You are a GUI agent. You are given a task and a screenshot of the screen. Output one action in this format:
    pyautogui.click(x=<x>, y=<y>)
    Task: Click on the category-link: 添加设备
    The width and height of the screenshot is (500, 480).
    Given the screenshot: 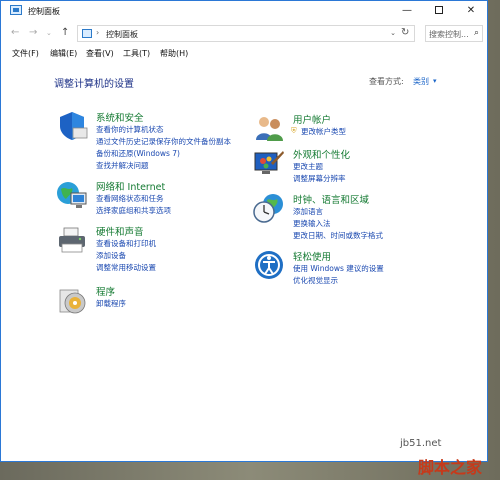 What is the action you would take?
    pyautogui.click(x=111, y=255)
    